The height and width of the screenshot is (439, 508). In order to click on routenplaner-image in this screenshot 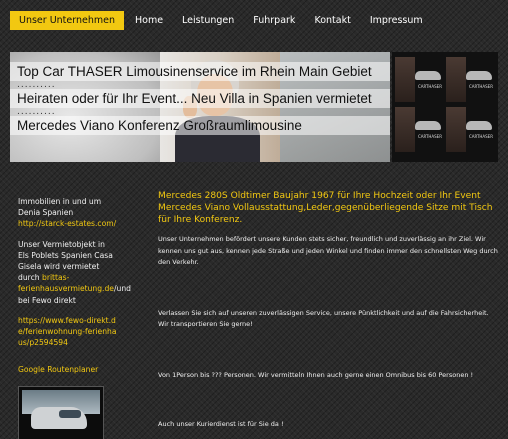, I will do `click(61, 412)`.